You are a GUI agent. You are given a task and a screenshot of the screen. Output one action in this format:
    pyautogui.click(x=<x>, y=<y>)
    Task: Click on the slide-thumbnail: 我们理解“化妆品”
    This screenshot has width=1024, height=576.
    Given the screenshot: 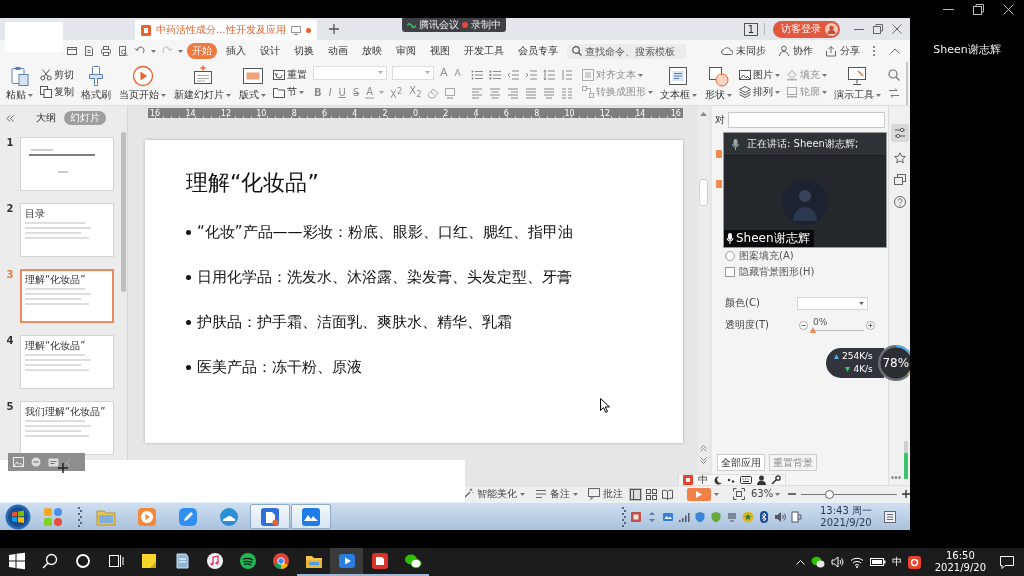 What is the action you would take?
    pyautogui.click(x=67, y=428)
    